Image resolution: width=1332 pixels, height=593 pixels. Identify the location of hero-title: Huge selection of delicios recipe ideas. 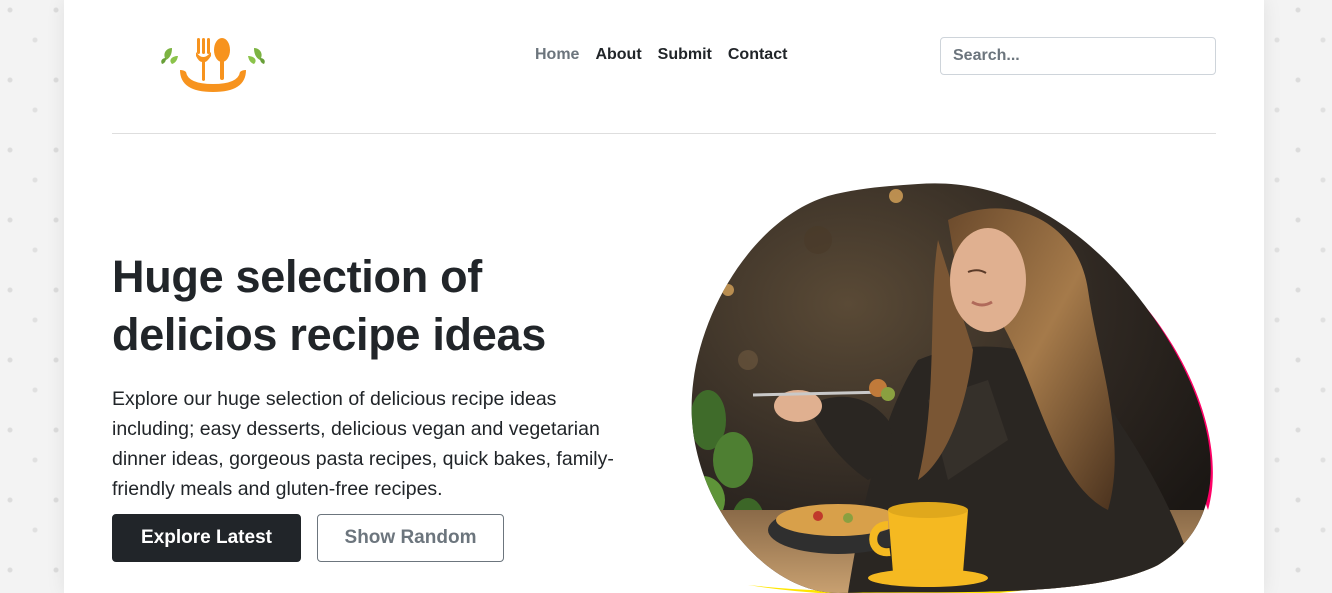
(382, 306).